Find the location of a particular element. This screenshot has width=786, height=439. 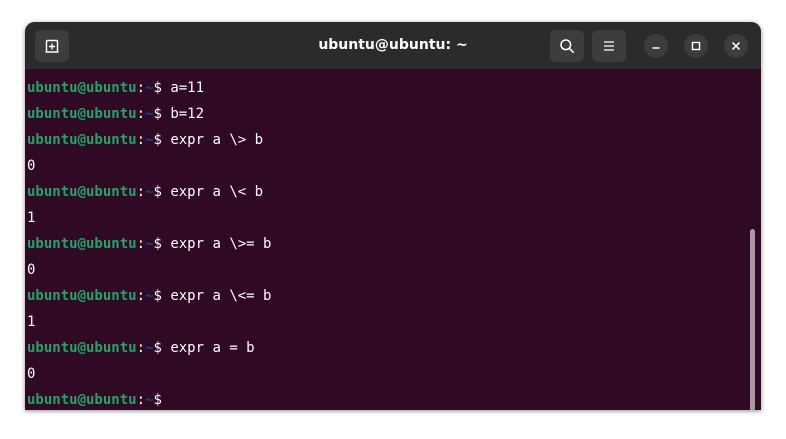

search-button is located at coordinates (567, 46).